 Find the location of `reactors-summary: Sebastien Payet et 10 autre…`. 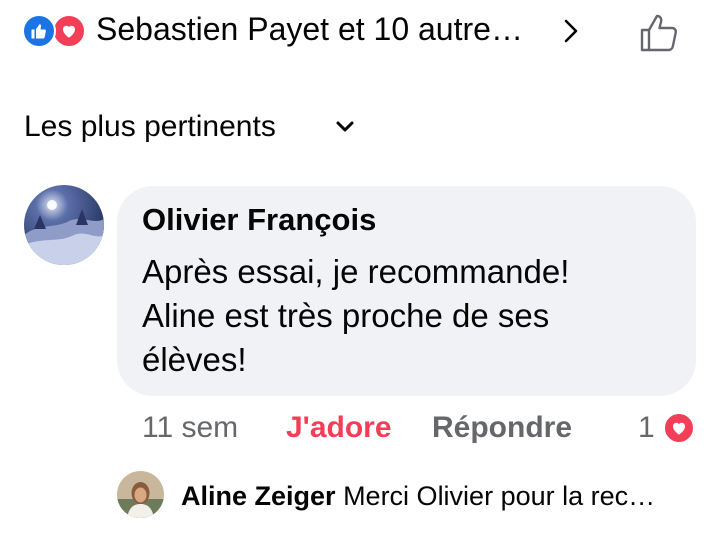

reactors-summary: Sebastien Payet et 10 autre… is located at coordinates (309, 29).